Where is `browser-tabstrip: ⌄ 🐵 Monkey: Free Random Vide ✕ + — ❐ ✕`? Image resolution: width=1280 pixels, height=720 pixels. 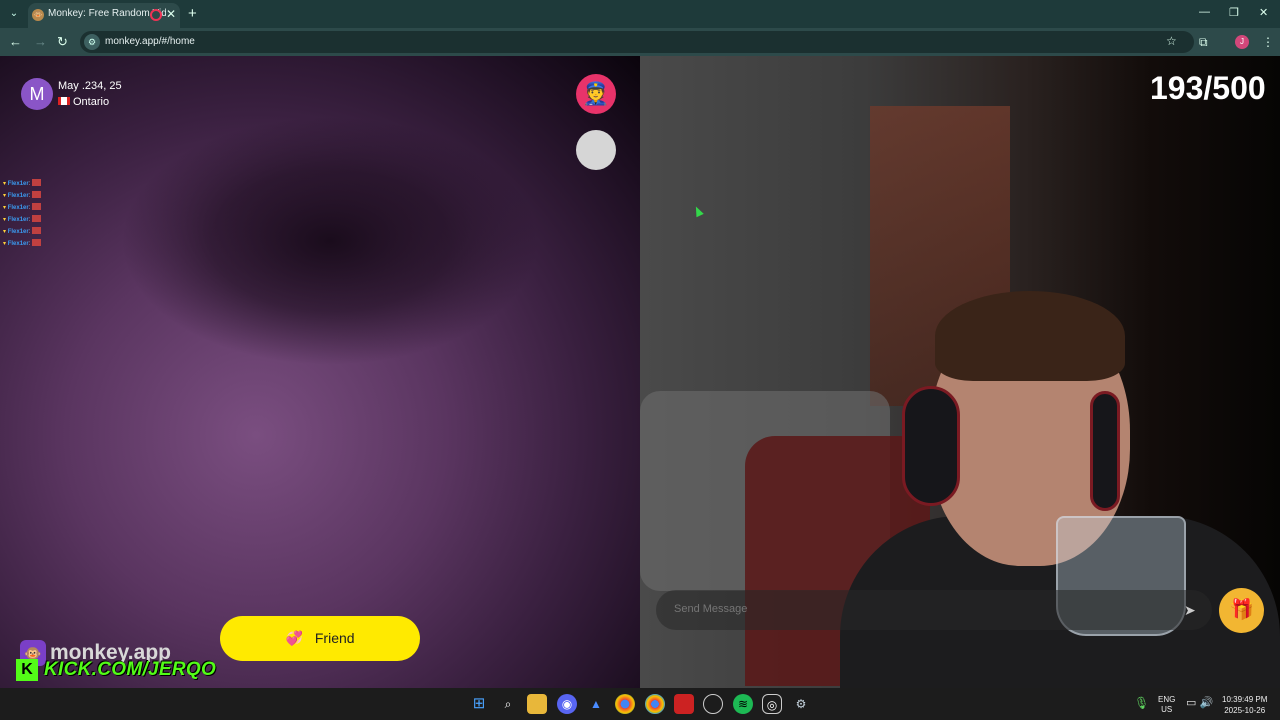
browser-tabstrip: ⌄ 🐵 Monkey: Free Random Vide ✕ + — ❐ ✕ is located at coordinates (640, 14).